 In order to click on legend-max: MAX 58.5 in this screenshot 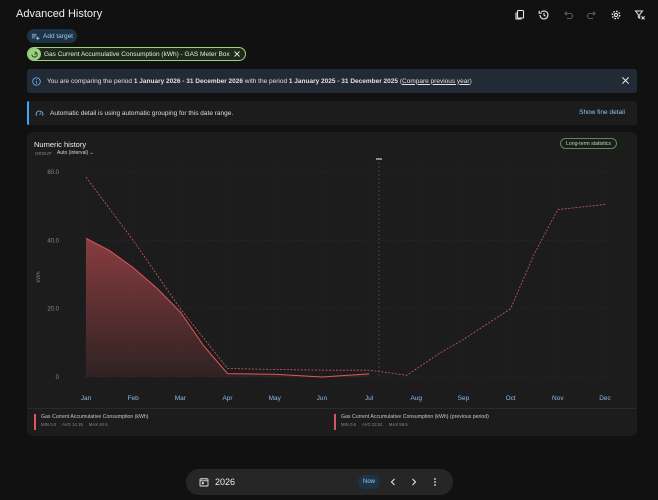, I will do `click(398, 424)`.